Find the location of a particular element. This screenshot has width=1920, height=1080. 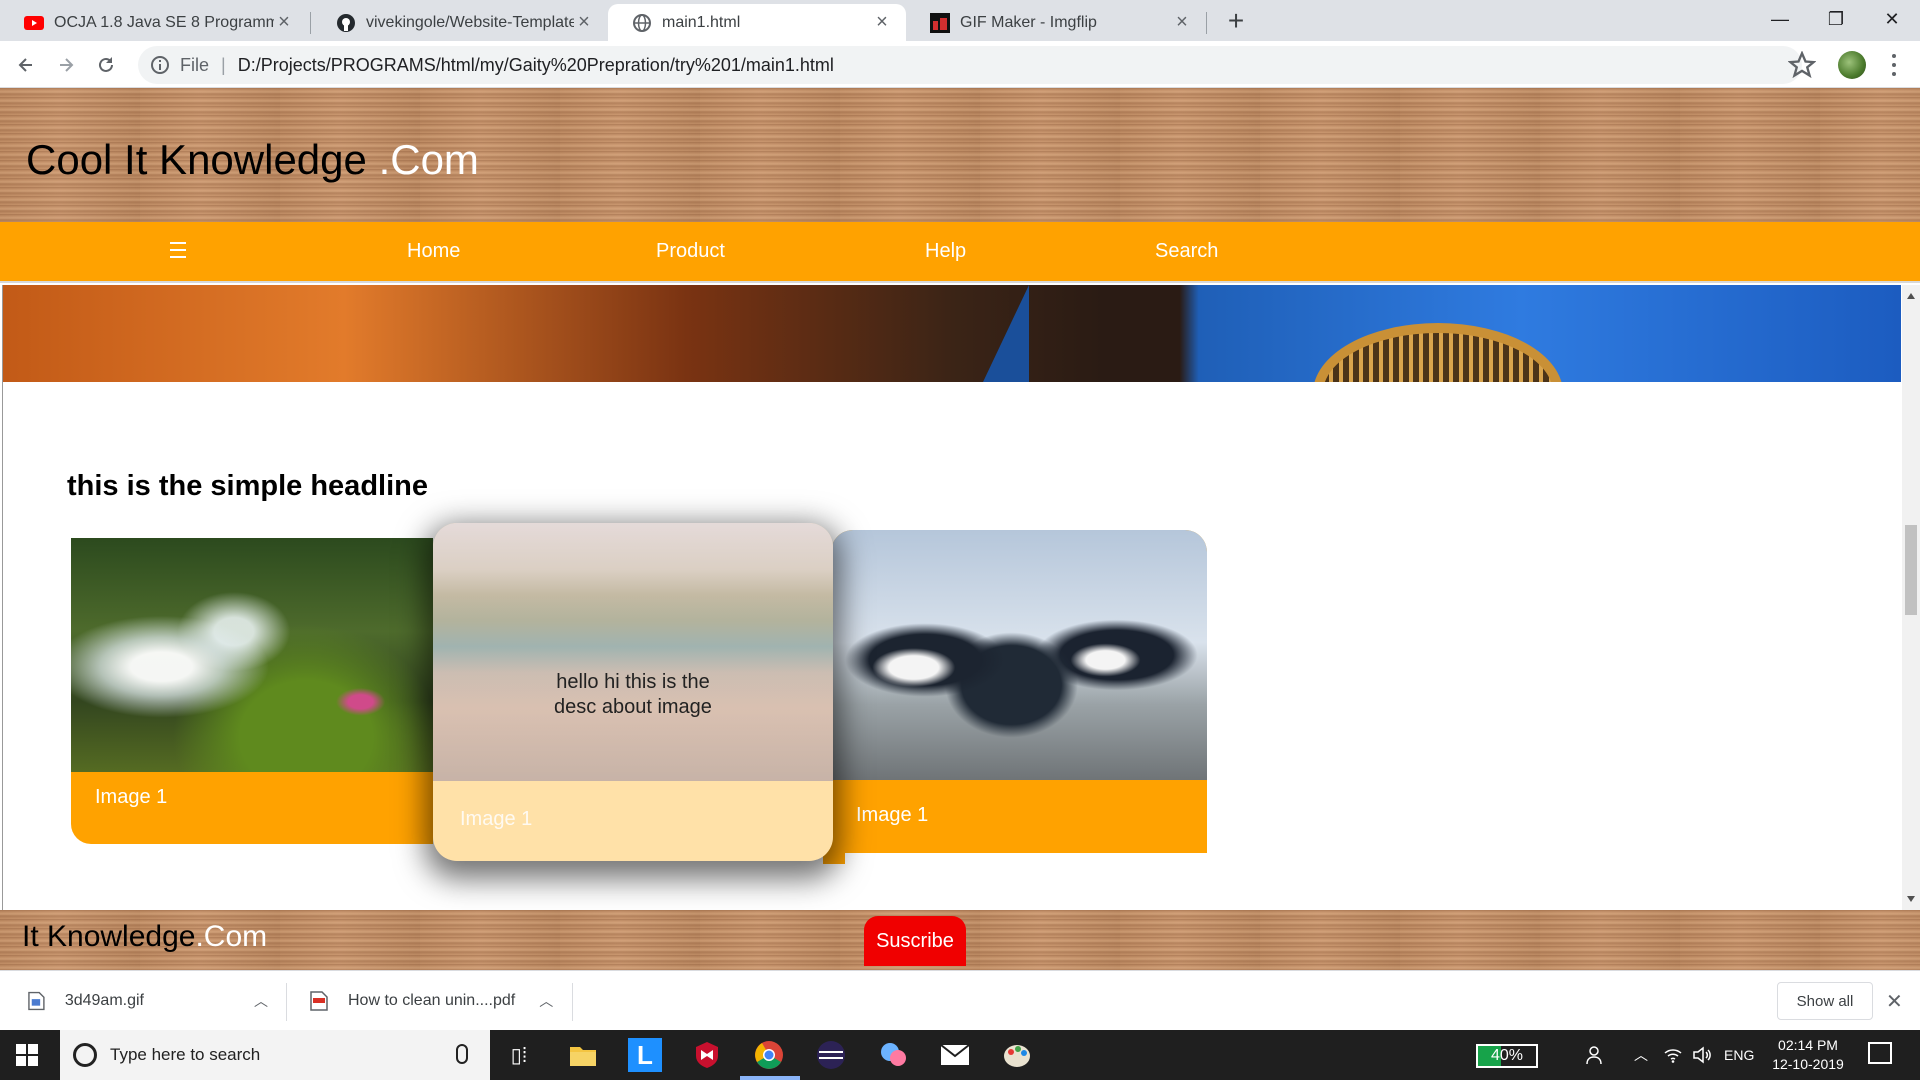

tab-title: GIF Maker - Imgflip is located at coordinates (1028, 22).